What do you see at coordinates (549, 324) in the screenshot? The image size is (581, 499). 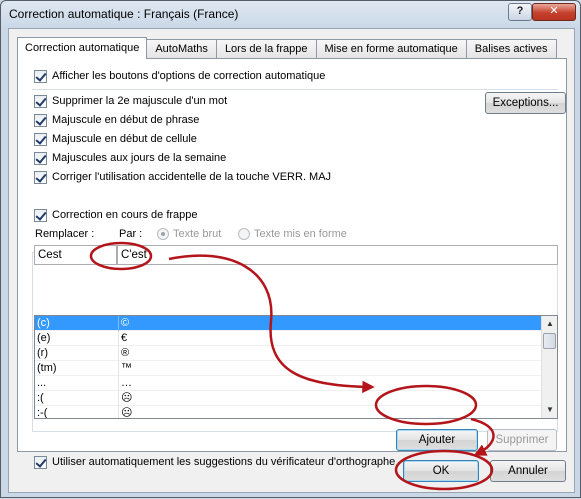 I see `scroll-up-icon: ▲` at bounding box center [549, 324].